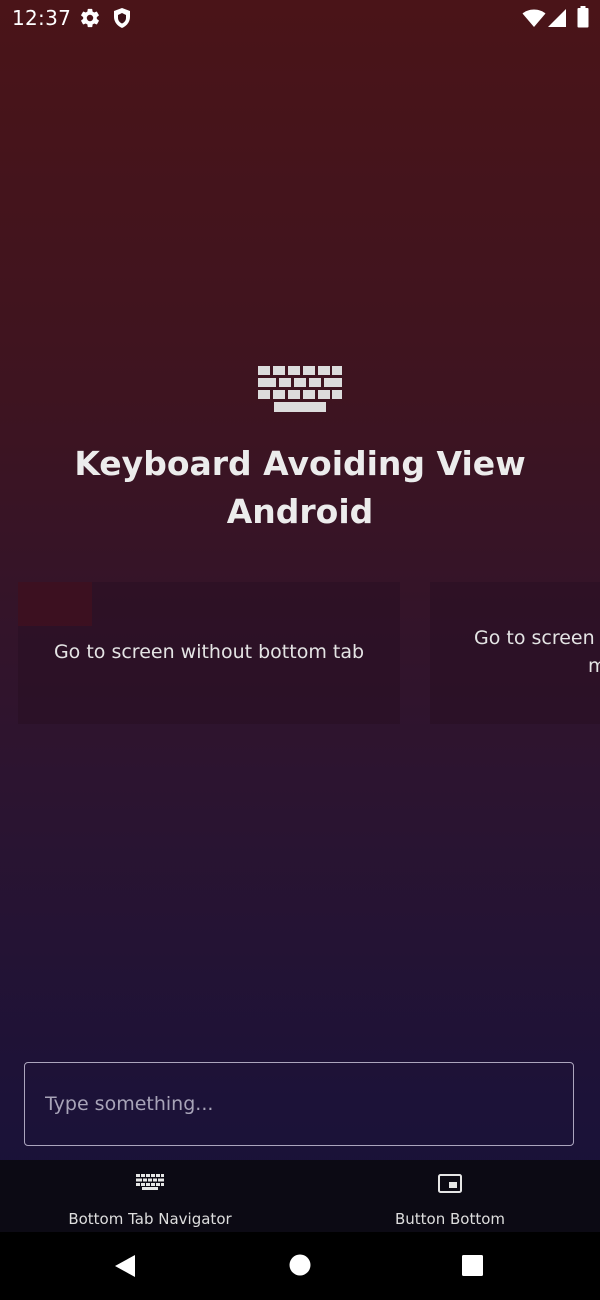  Describe the element at coordinates (472, 1265) in the screenshot. I see `recents-icon` at that location.